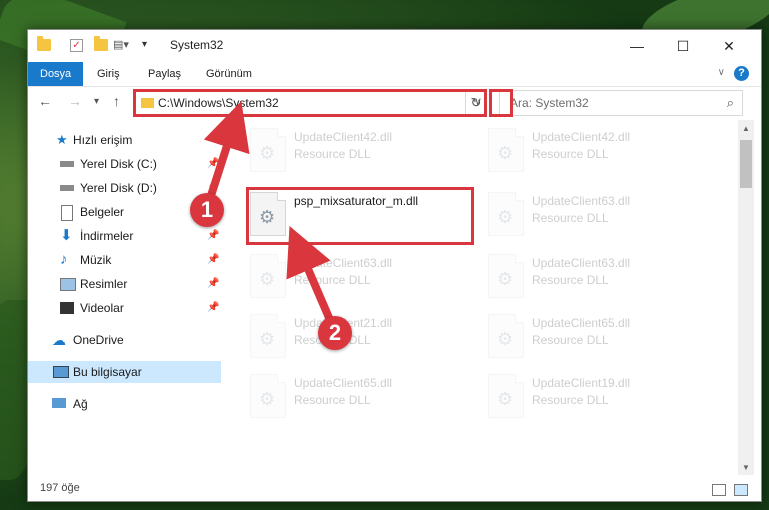 This screenshot has width=769, height=510. I want to click on step-badge-2: 2, so click(335, 333).